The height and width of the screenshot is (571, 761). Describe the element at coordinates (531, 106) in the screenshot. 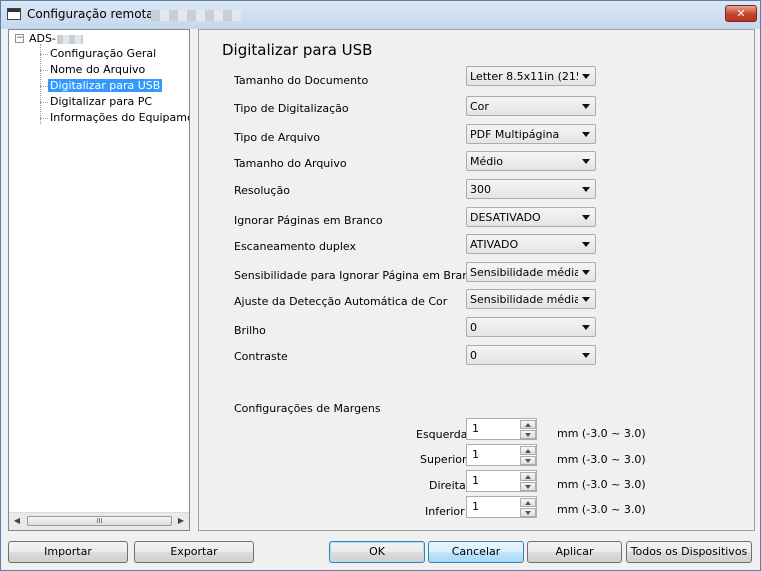

I see `scan-type-select: Cor` at that location.